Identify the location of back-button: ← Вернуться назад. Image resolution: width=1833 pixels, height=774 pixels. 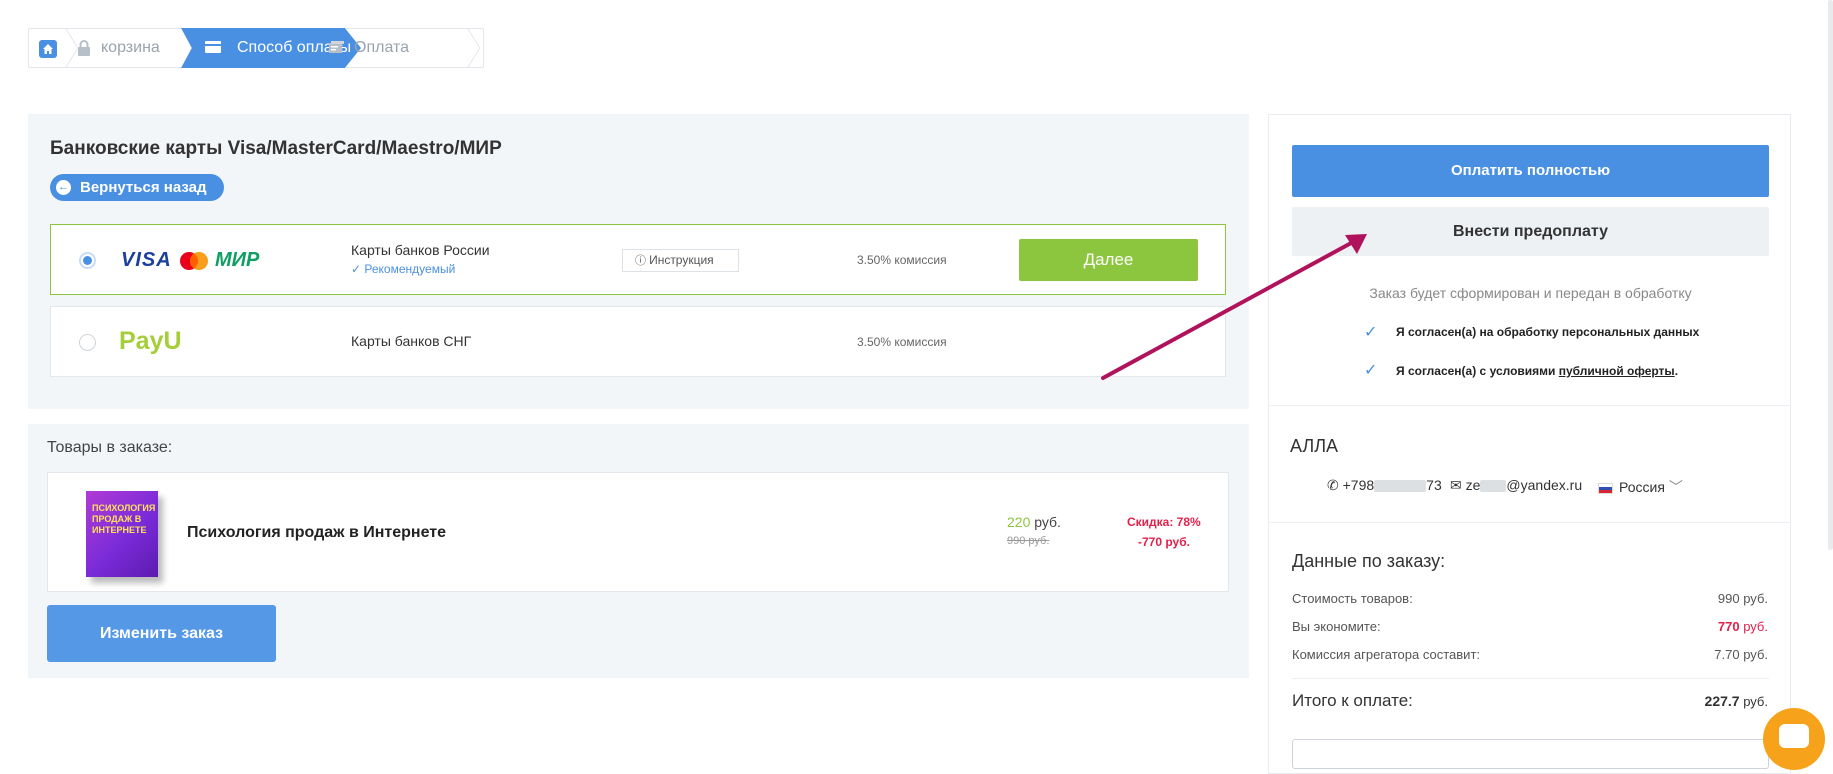
(137, 187).